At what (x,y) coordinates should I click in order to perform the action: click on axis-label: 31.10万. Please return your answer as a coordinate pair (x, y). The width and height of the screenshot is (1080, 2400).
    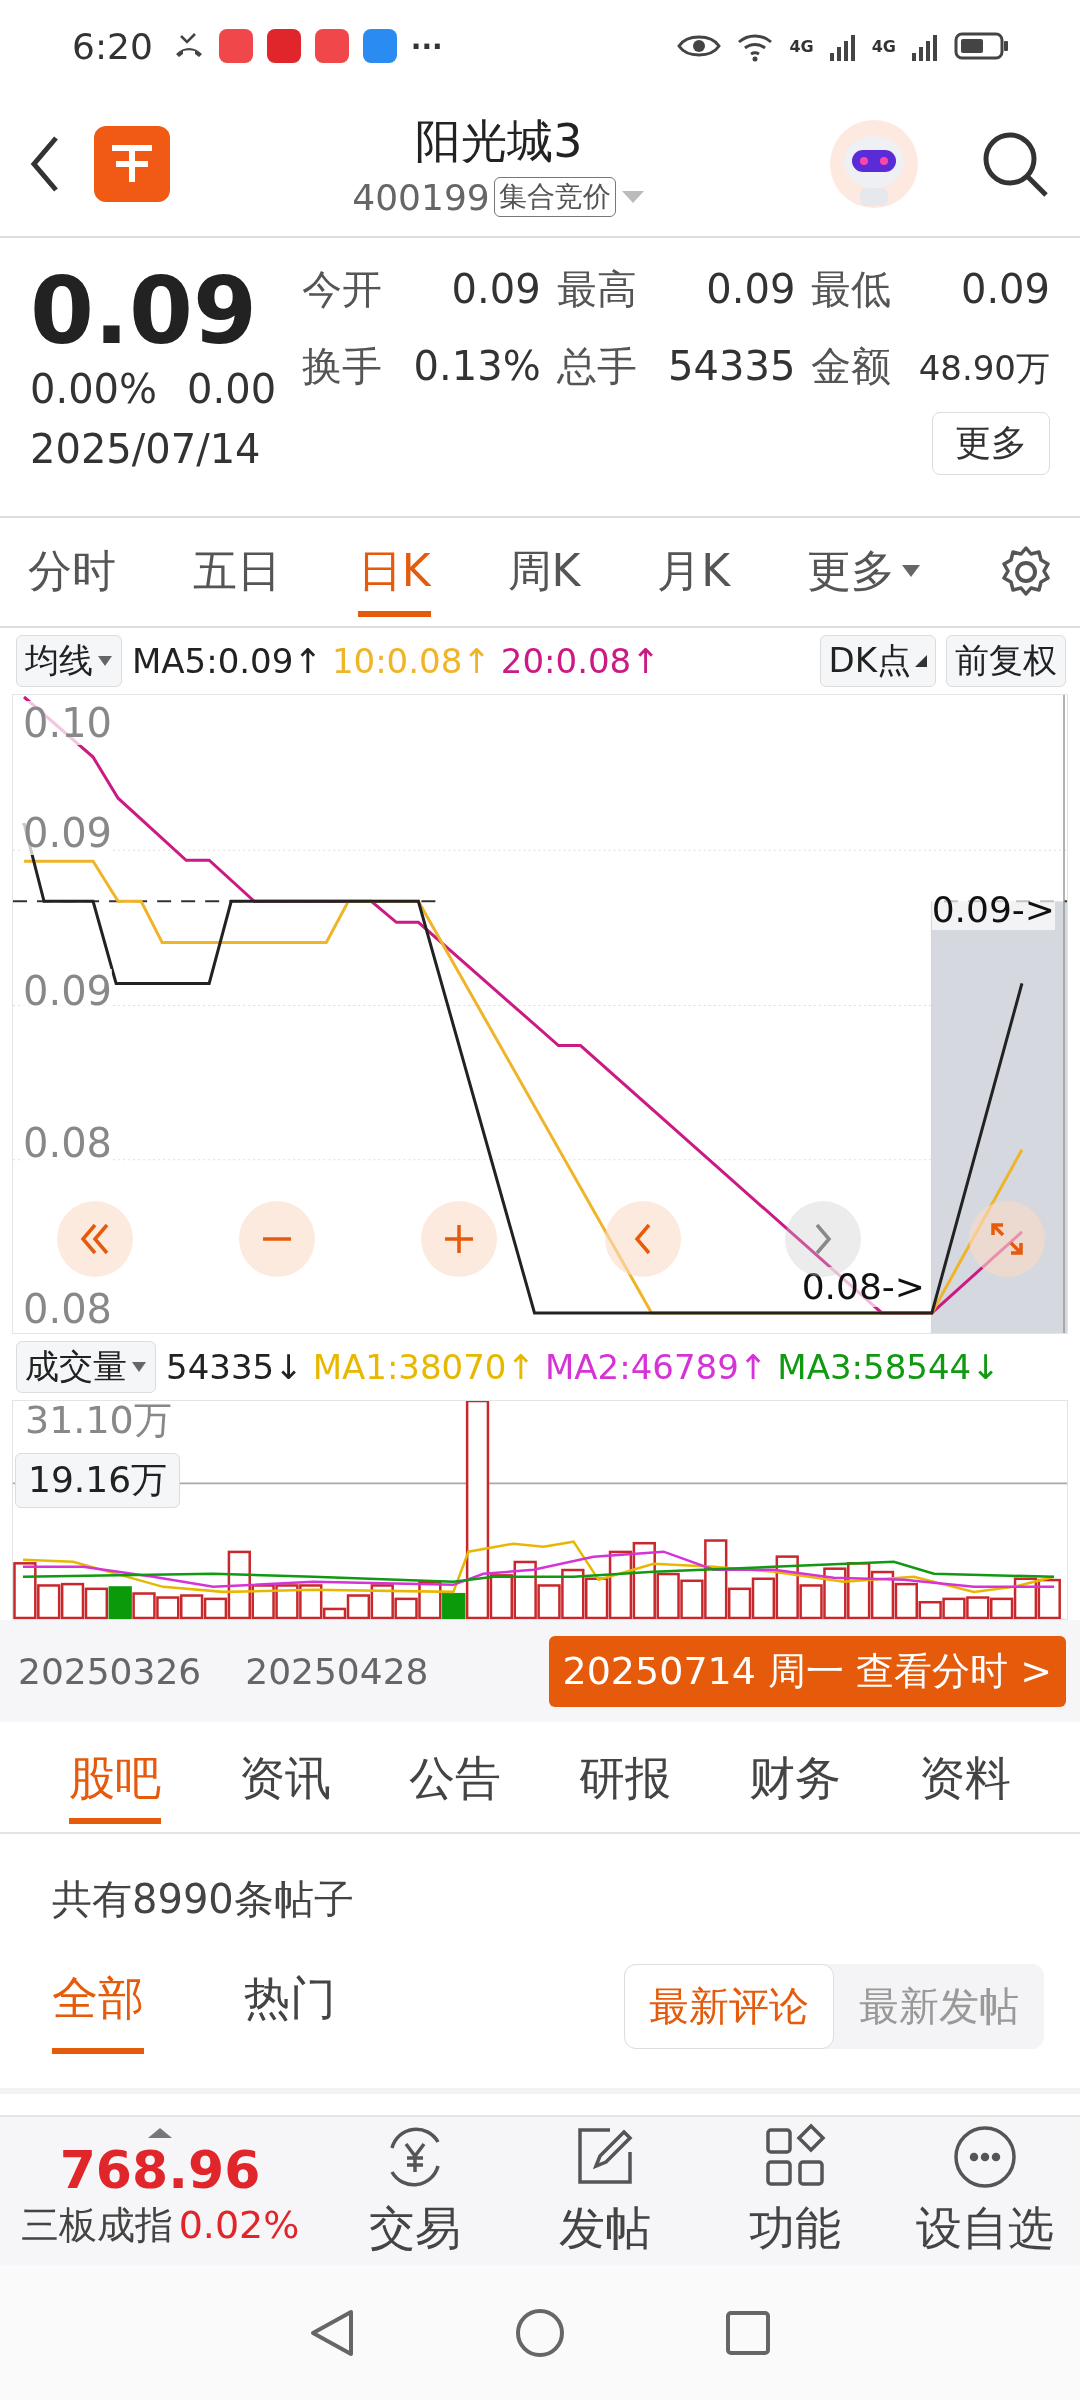
    Looking at the image, I should click on (98, 1420).